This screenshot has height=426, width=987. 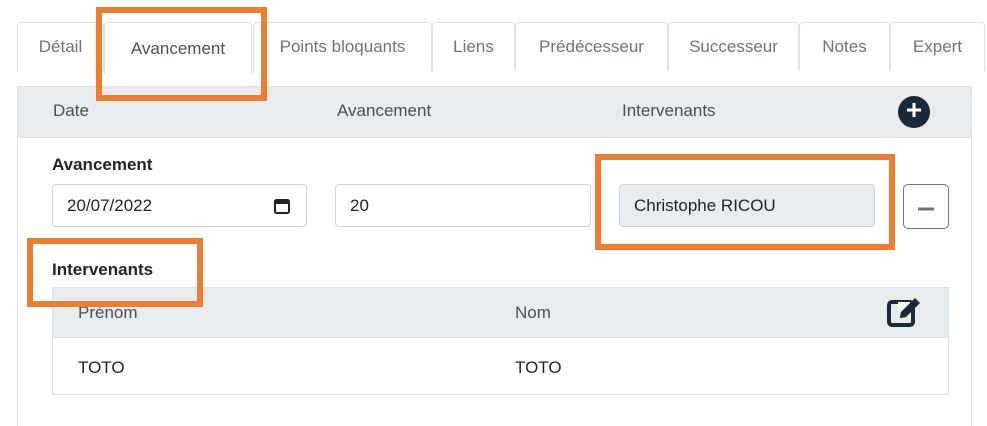 I want to click on column-date: Date, so click(x=71, y=110).